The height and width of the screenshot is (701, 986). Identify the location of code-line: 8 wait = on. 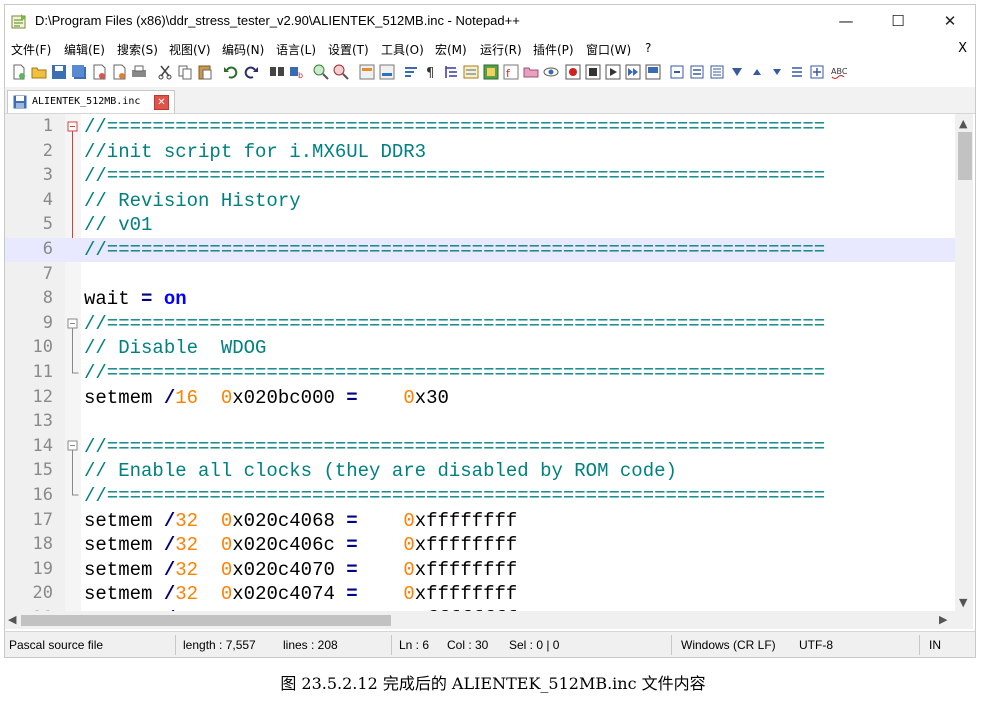
(480, 299).